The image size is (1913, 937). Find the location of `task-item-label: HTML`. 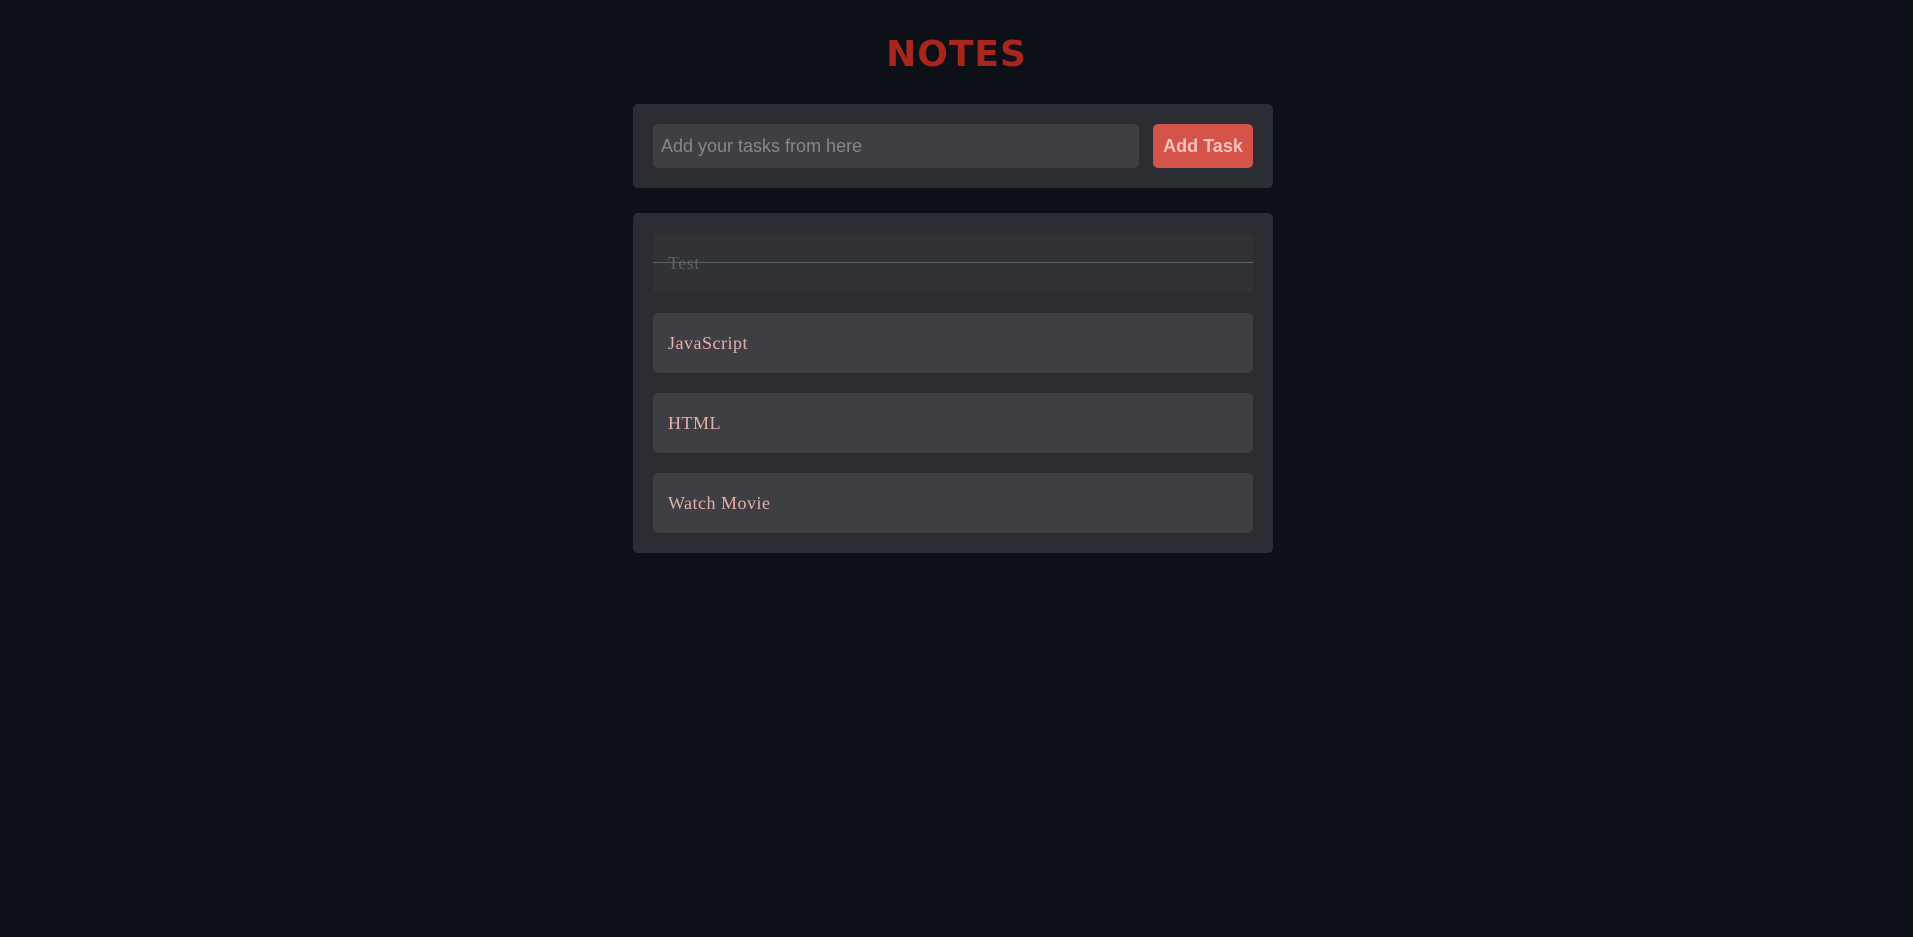

task-item-label: HTML is located at coordinates (694, 423).